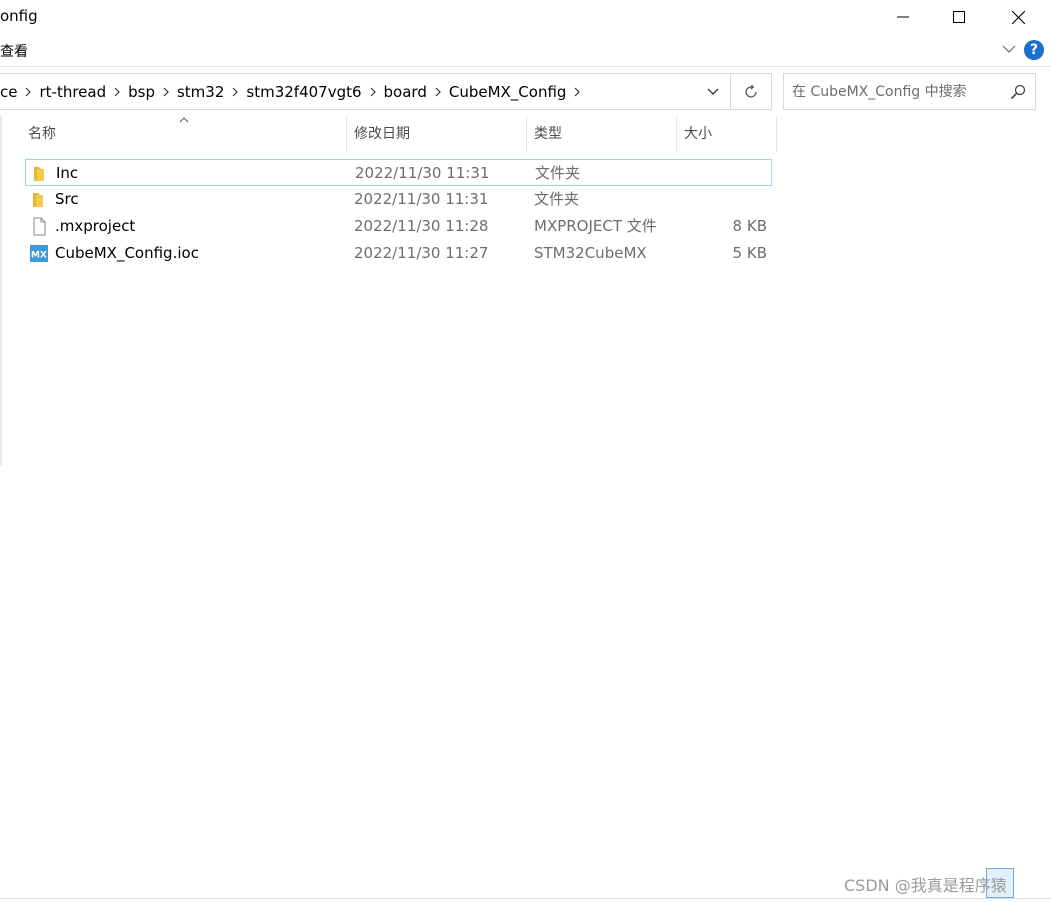  Describe the element at coordinates (897, 91) in the screenshot. I see `search-input` at that location.